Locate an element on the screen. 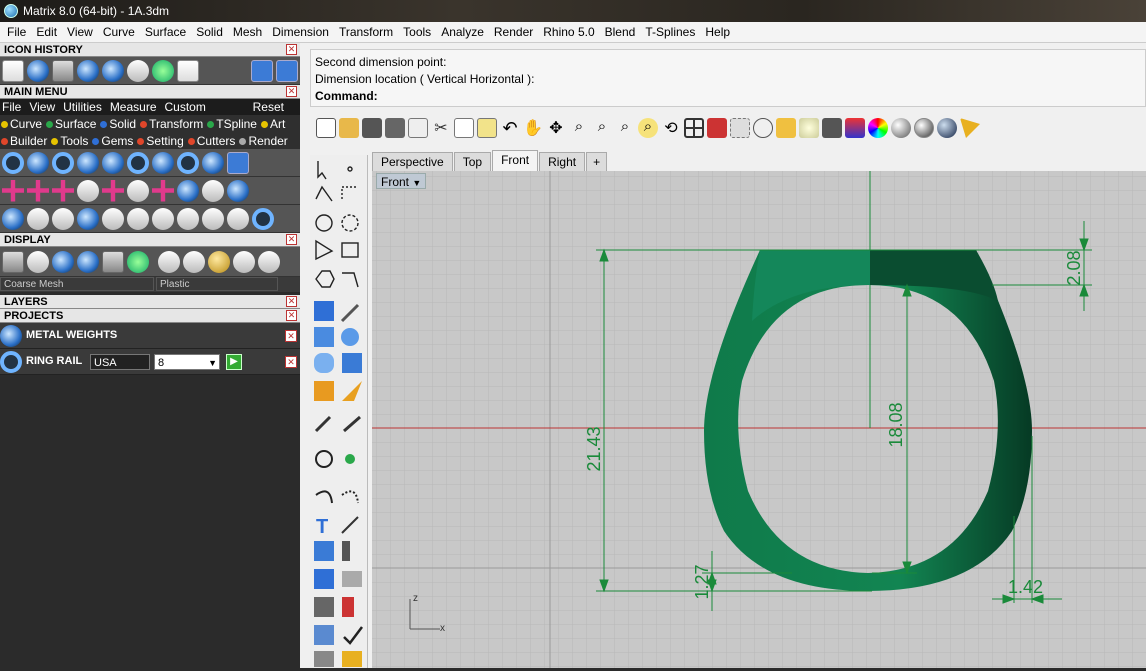  tab-builder: Builder is located at coordinates (24, 141).